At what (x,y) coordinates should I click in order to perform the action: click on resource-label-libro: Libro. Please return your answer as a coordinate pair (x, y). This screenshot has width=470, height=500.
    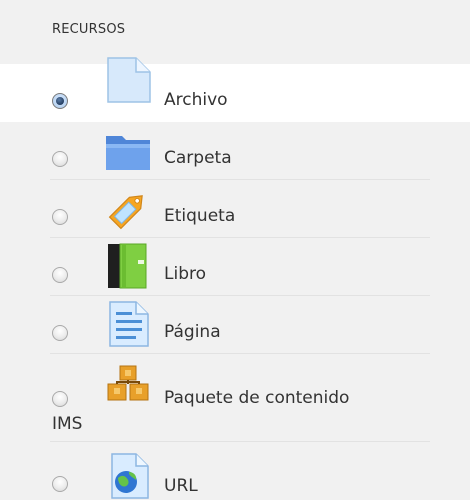
    Looking at the image, I should click on (185, 274).